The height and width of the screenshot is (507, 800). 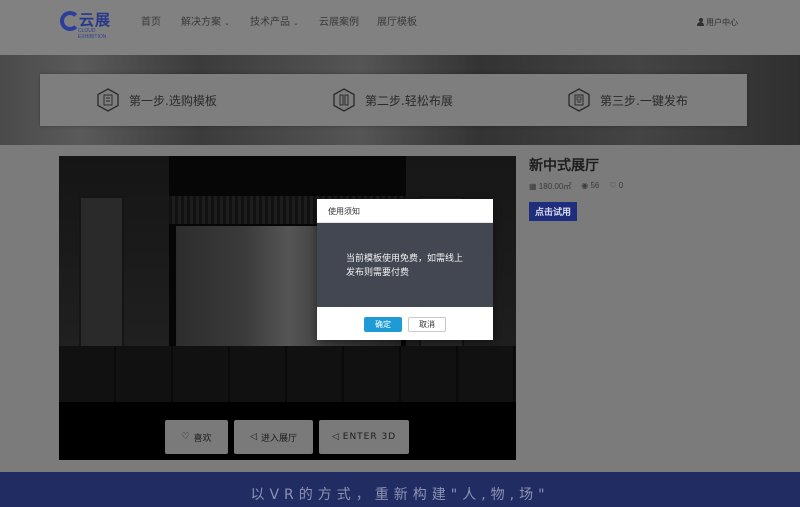 I want to click on try-button: 点击试用, so click(x=553, y=211).